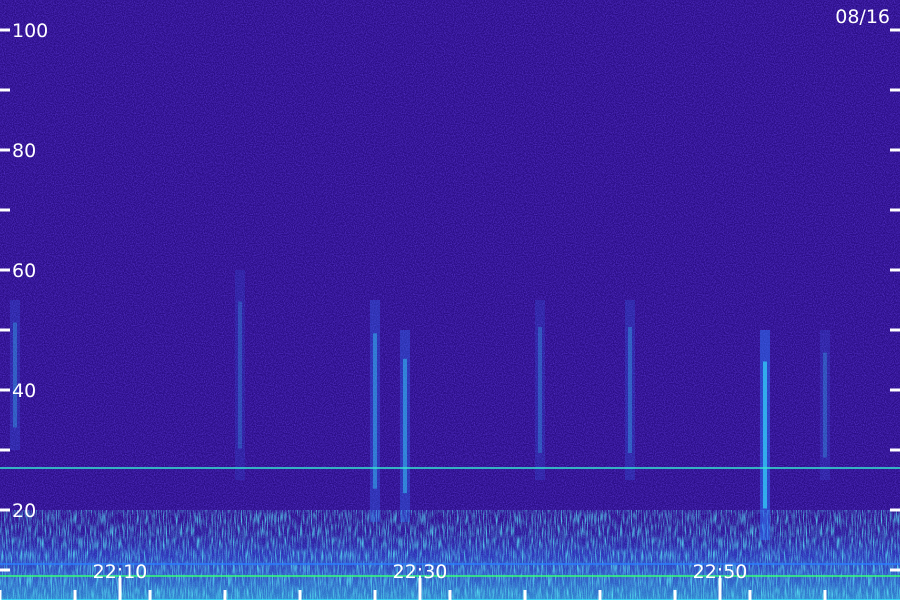 This screenshot has width=900, height=600. What do you see at coordinates (862, 17) in the screenshot?
I see `date-label: 08/16` at bounding box center [862, 17].